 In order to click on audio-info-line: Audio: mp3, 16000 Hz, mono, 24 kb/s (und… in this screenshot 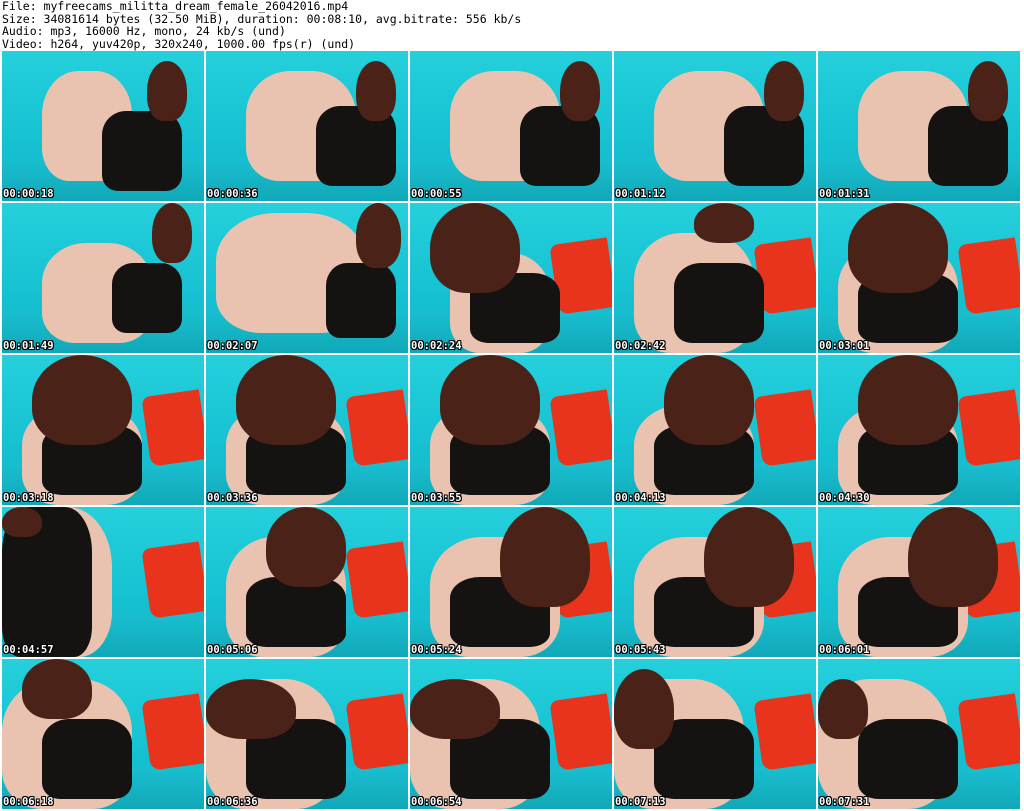, I will do `click(144, 31)`.